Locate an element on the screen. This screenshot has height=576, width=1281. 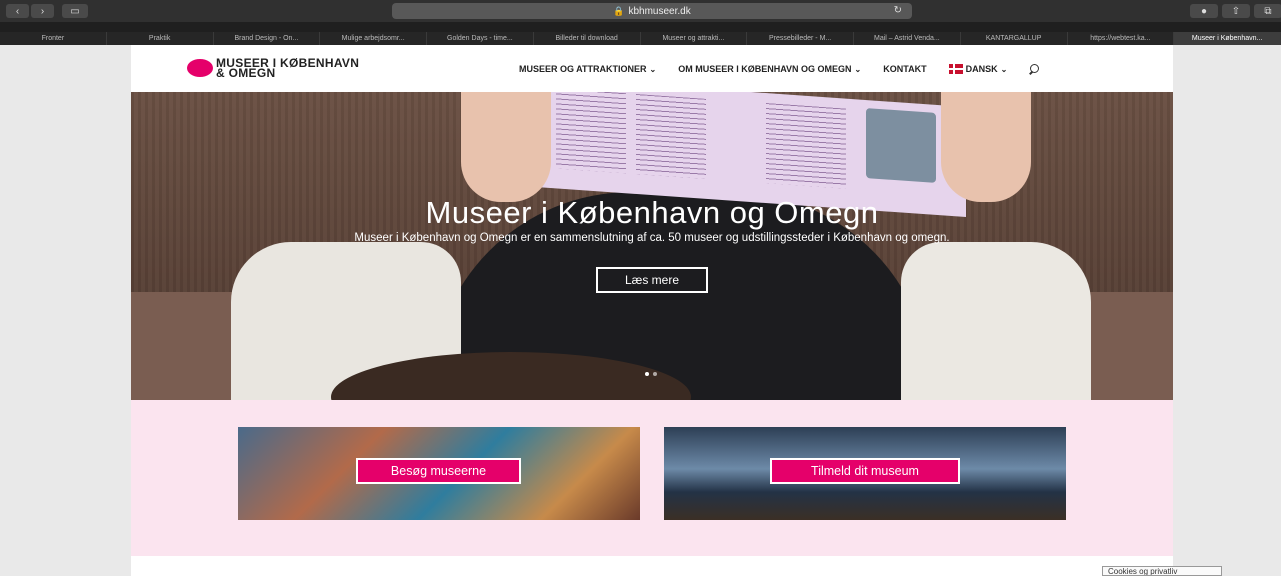
magazine-portrait is located at coordinates (901, 145).